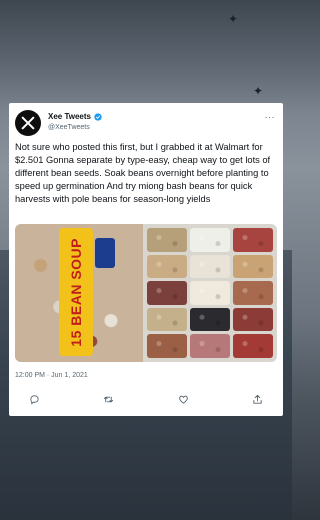  I want to click on tweet-header: Xee Tweets @XeeTweets ···, so click(146, 123).